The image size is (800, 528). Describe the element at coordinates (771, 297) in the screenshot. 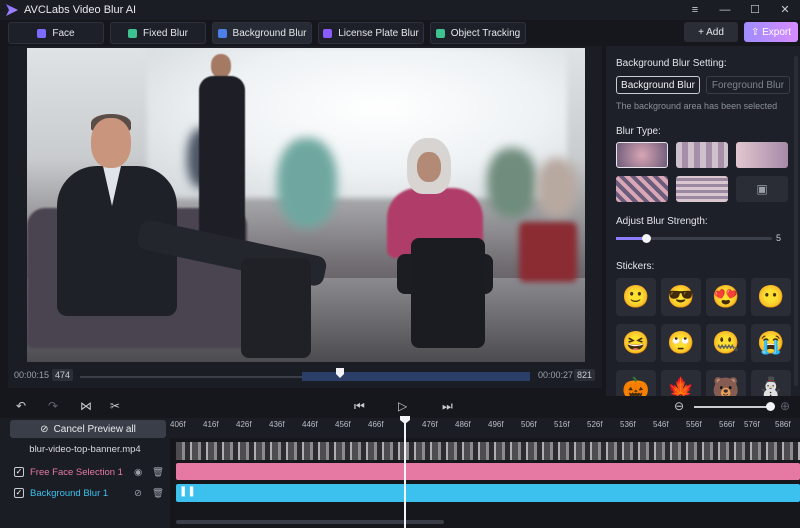

I see `sticker-item: 😶` at that location.